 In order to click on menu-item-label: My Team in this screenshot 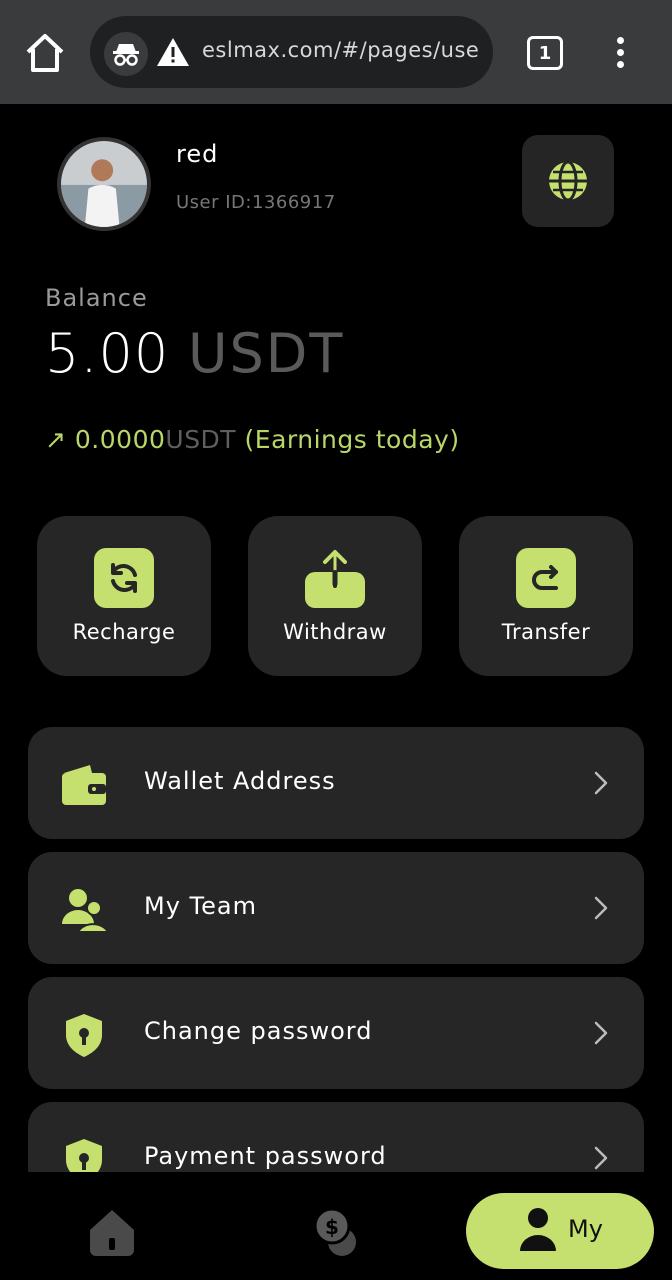, I will do `click(200, 906)`.